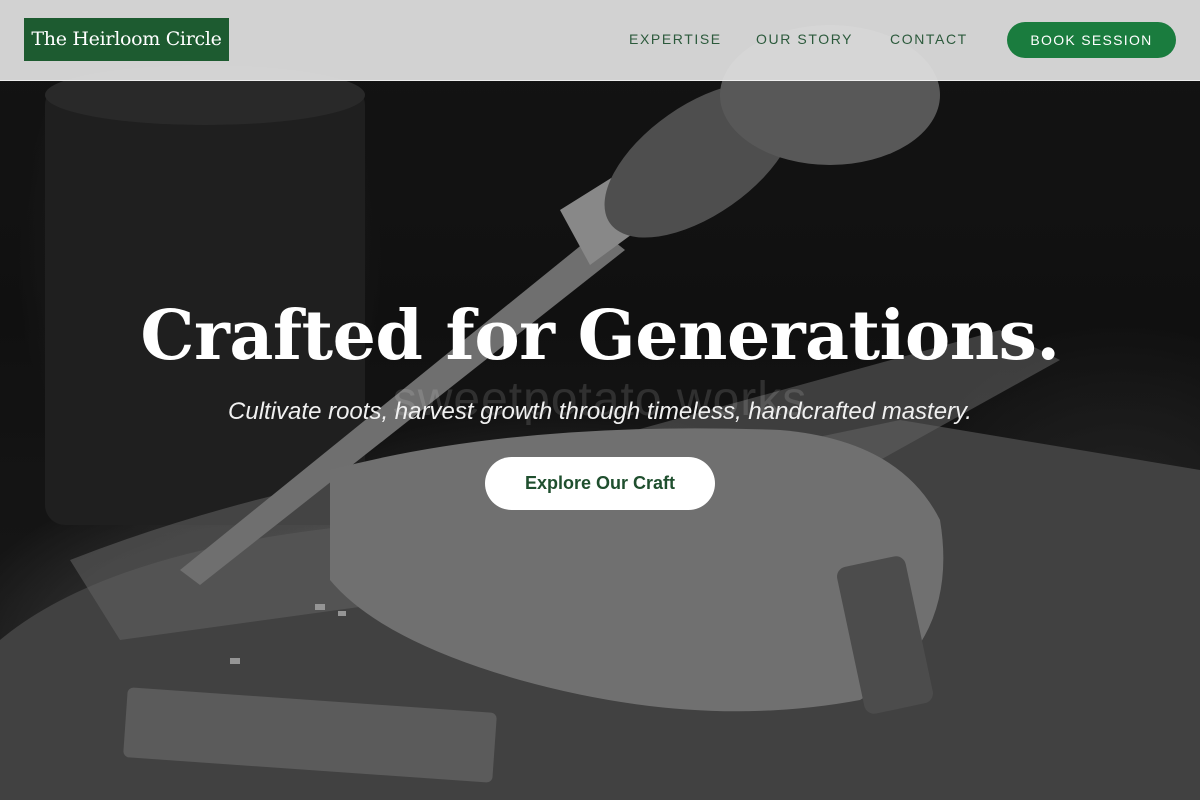 The width and height of the screenshot is (1200, 800). What do you see at coordinates (1091, 40) in the screenshot?
I see `book-session-button: BOOK SESSION` at bounding box center [1091, 40].